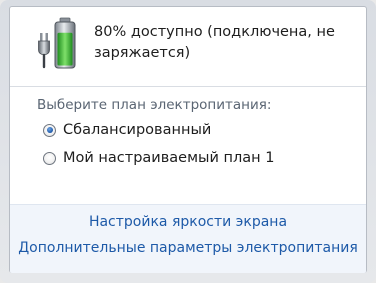 The width and height of the screenshot is (376, 283). Describe the element at coordinates (188, 86) in the screenshot. I see `divider` at that location.